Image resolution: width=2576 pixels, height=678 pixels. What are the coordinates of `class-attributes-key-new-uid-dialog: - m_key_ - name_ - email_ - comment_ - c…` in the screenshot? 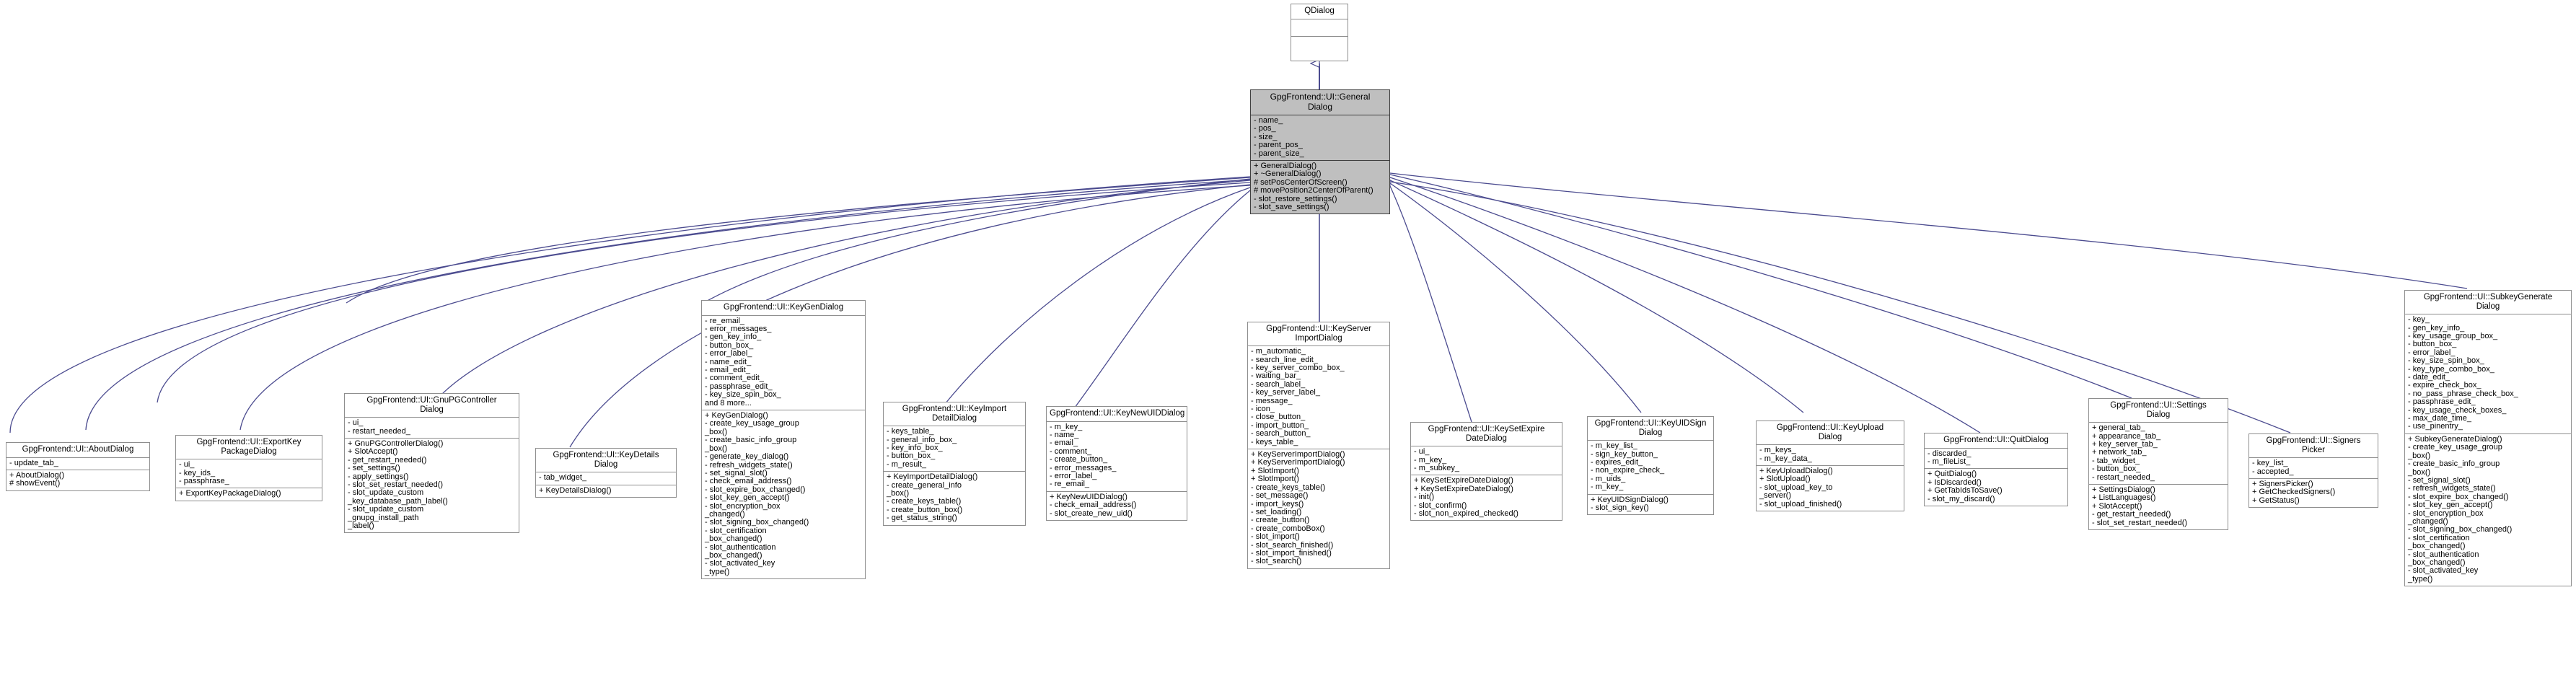 It's located at (1117, 457).